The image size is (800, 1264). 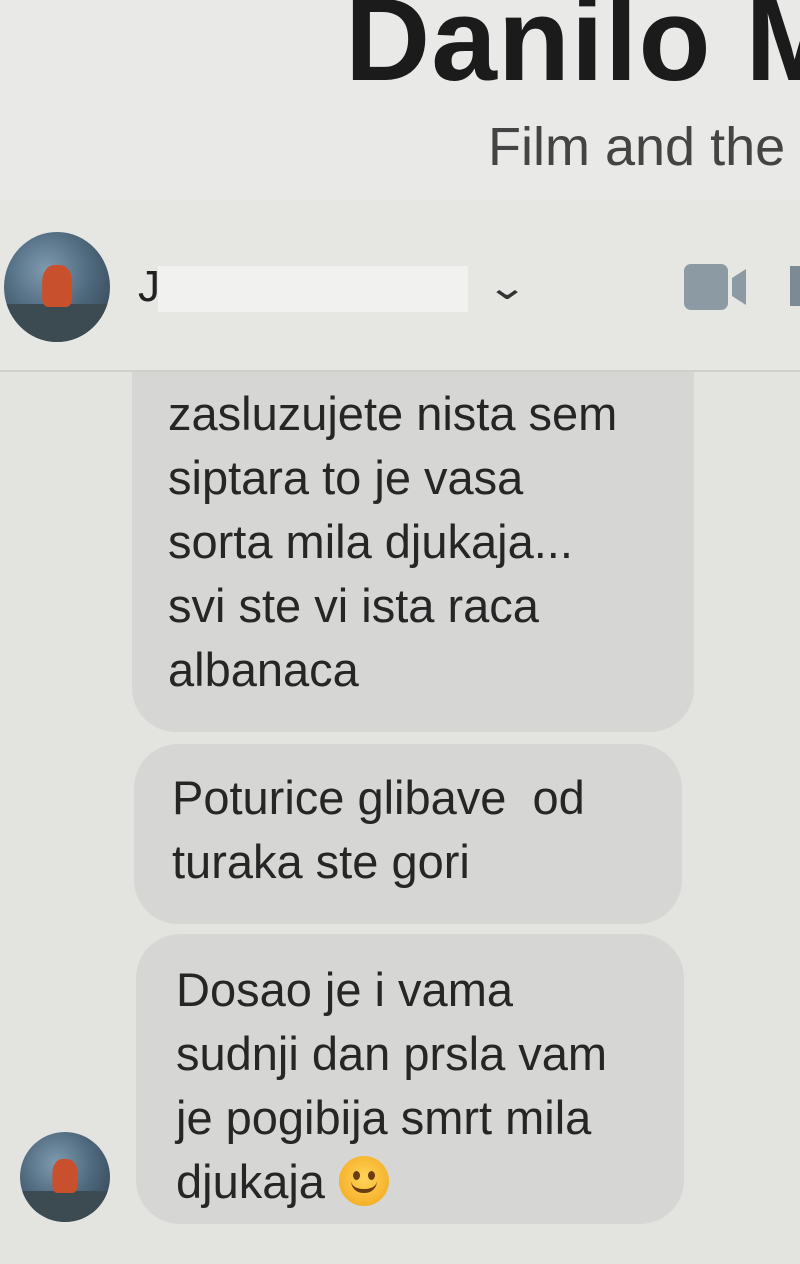 I want to click on message-line-with-emoji: djukaja, so click(x=391, y=1182).